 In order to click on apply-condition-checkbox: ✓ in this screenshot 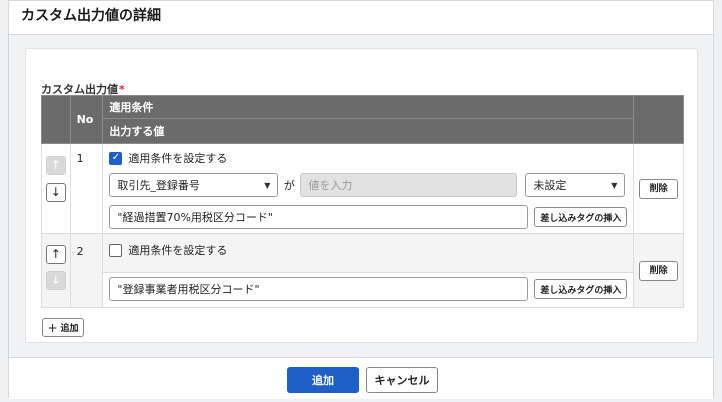, I will do `click(116, 158)`.